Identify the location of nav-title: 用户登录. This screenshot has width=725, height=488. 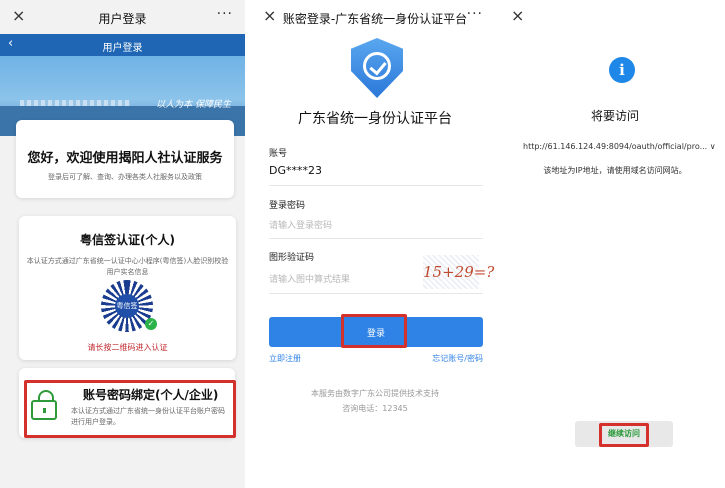
(122, 48).